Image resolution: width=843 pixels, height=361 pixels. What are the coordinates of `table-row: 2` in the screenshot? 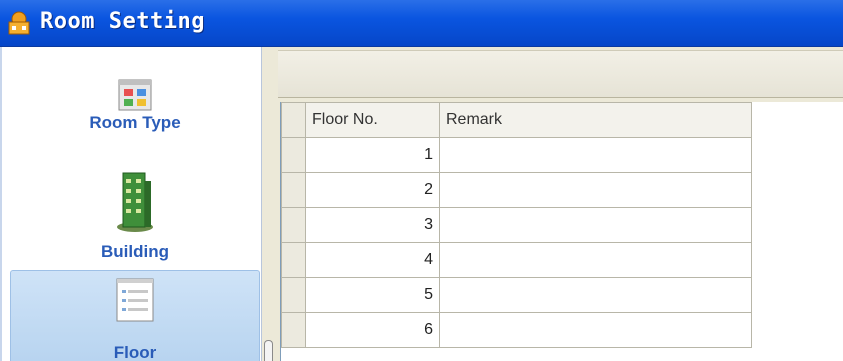 It's located at (516, 190).